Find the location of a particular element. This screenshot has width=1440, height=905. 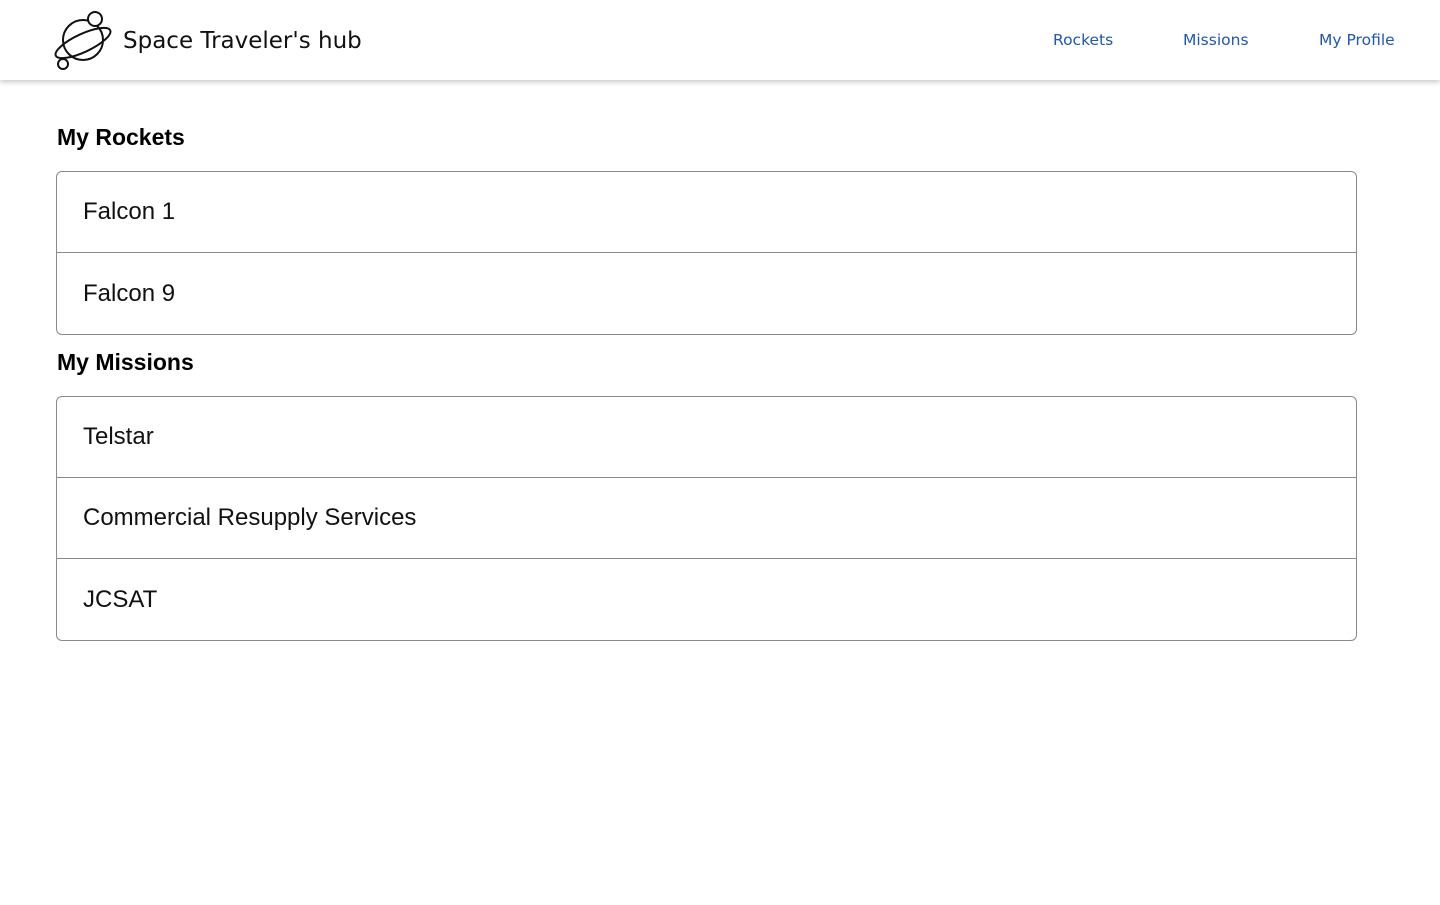

nav-link-rockets: Rockets is located at coordinates (1083, 40).